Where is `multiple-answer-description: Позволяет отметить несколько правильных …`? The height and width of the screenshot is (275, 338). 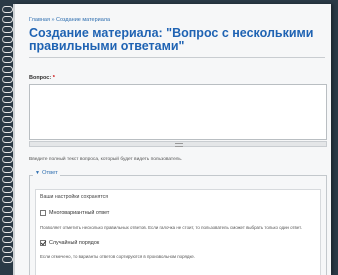 multiple-answer-description: Позволяет отметить несколько правильных … is located at coordinates (171, 227).